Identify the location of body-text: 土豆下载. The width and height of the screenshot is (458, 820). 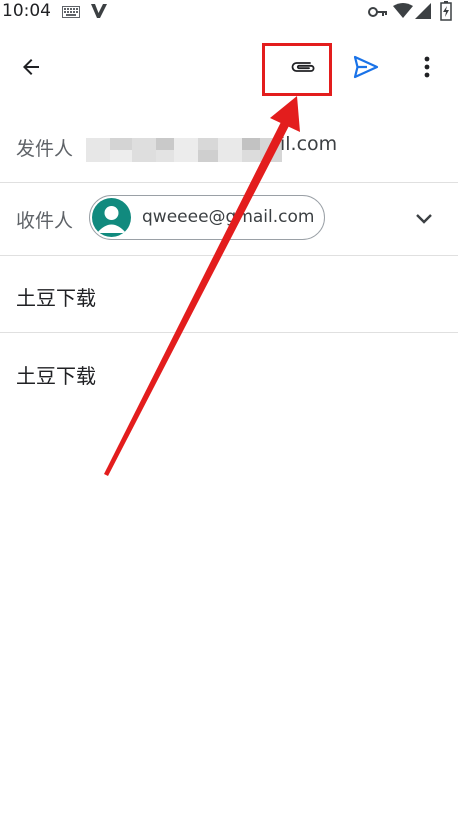
(56, 376).